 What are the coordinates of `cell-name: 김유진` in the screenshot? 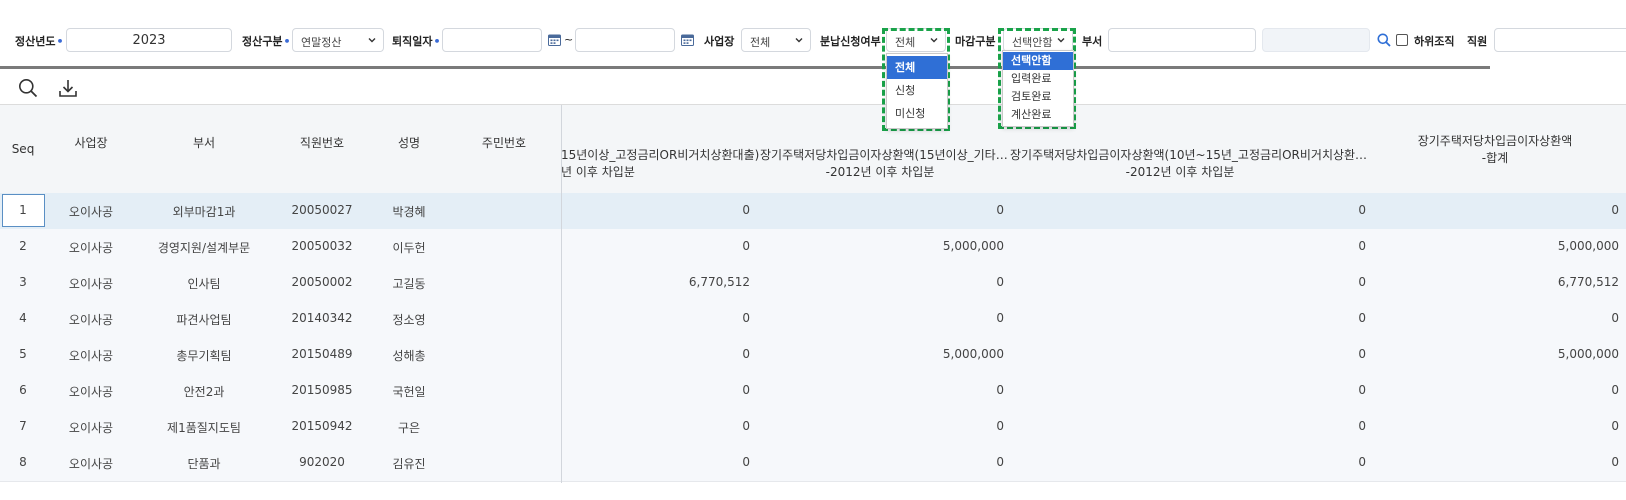 It's located at (409, 463).